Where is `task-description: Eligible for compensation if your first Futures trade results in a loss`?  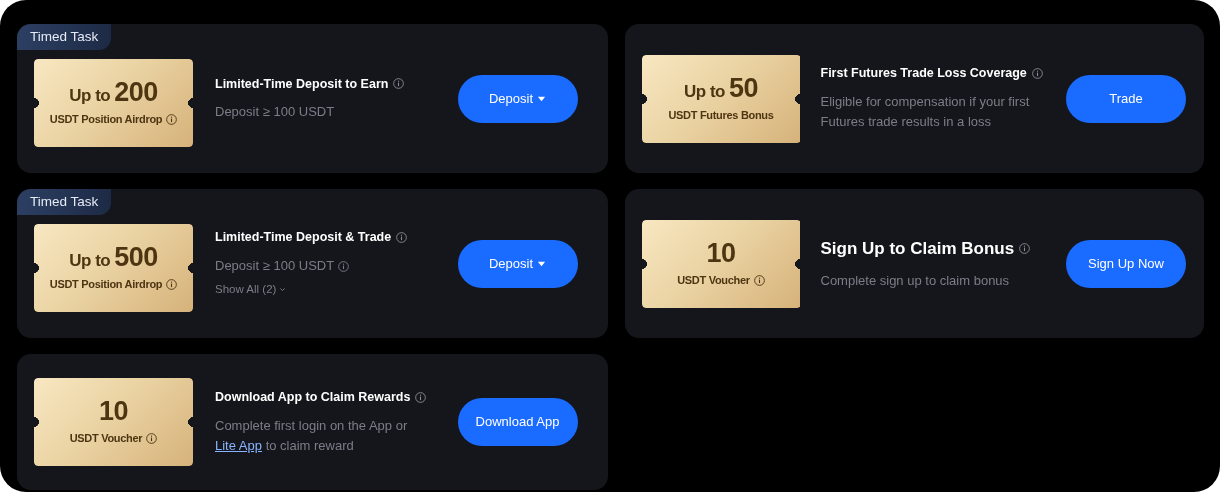
task-description: Eligible for compensation if your first Futures trade results in a loss is located at coordinates (925, 112).